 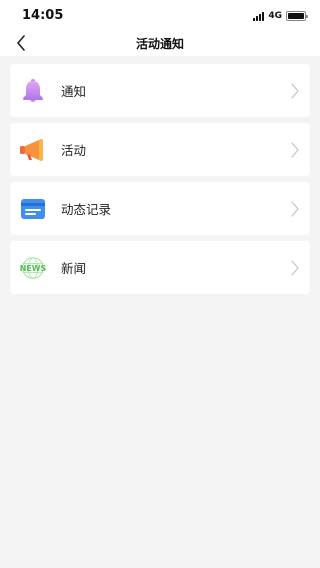 I want to click on battery-fill, so click(x=296, y=16).